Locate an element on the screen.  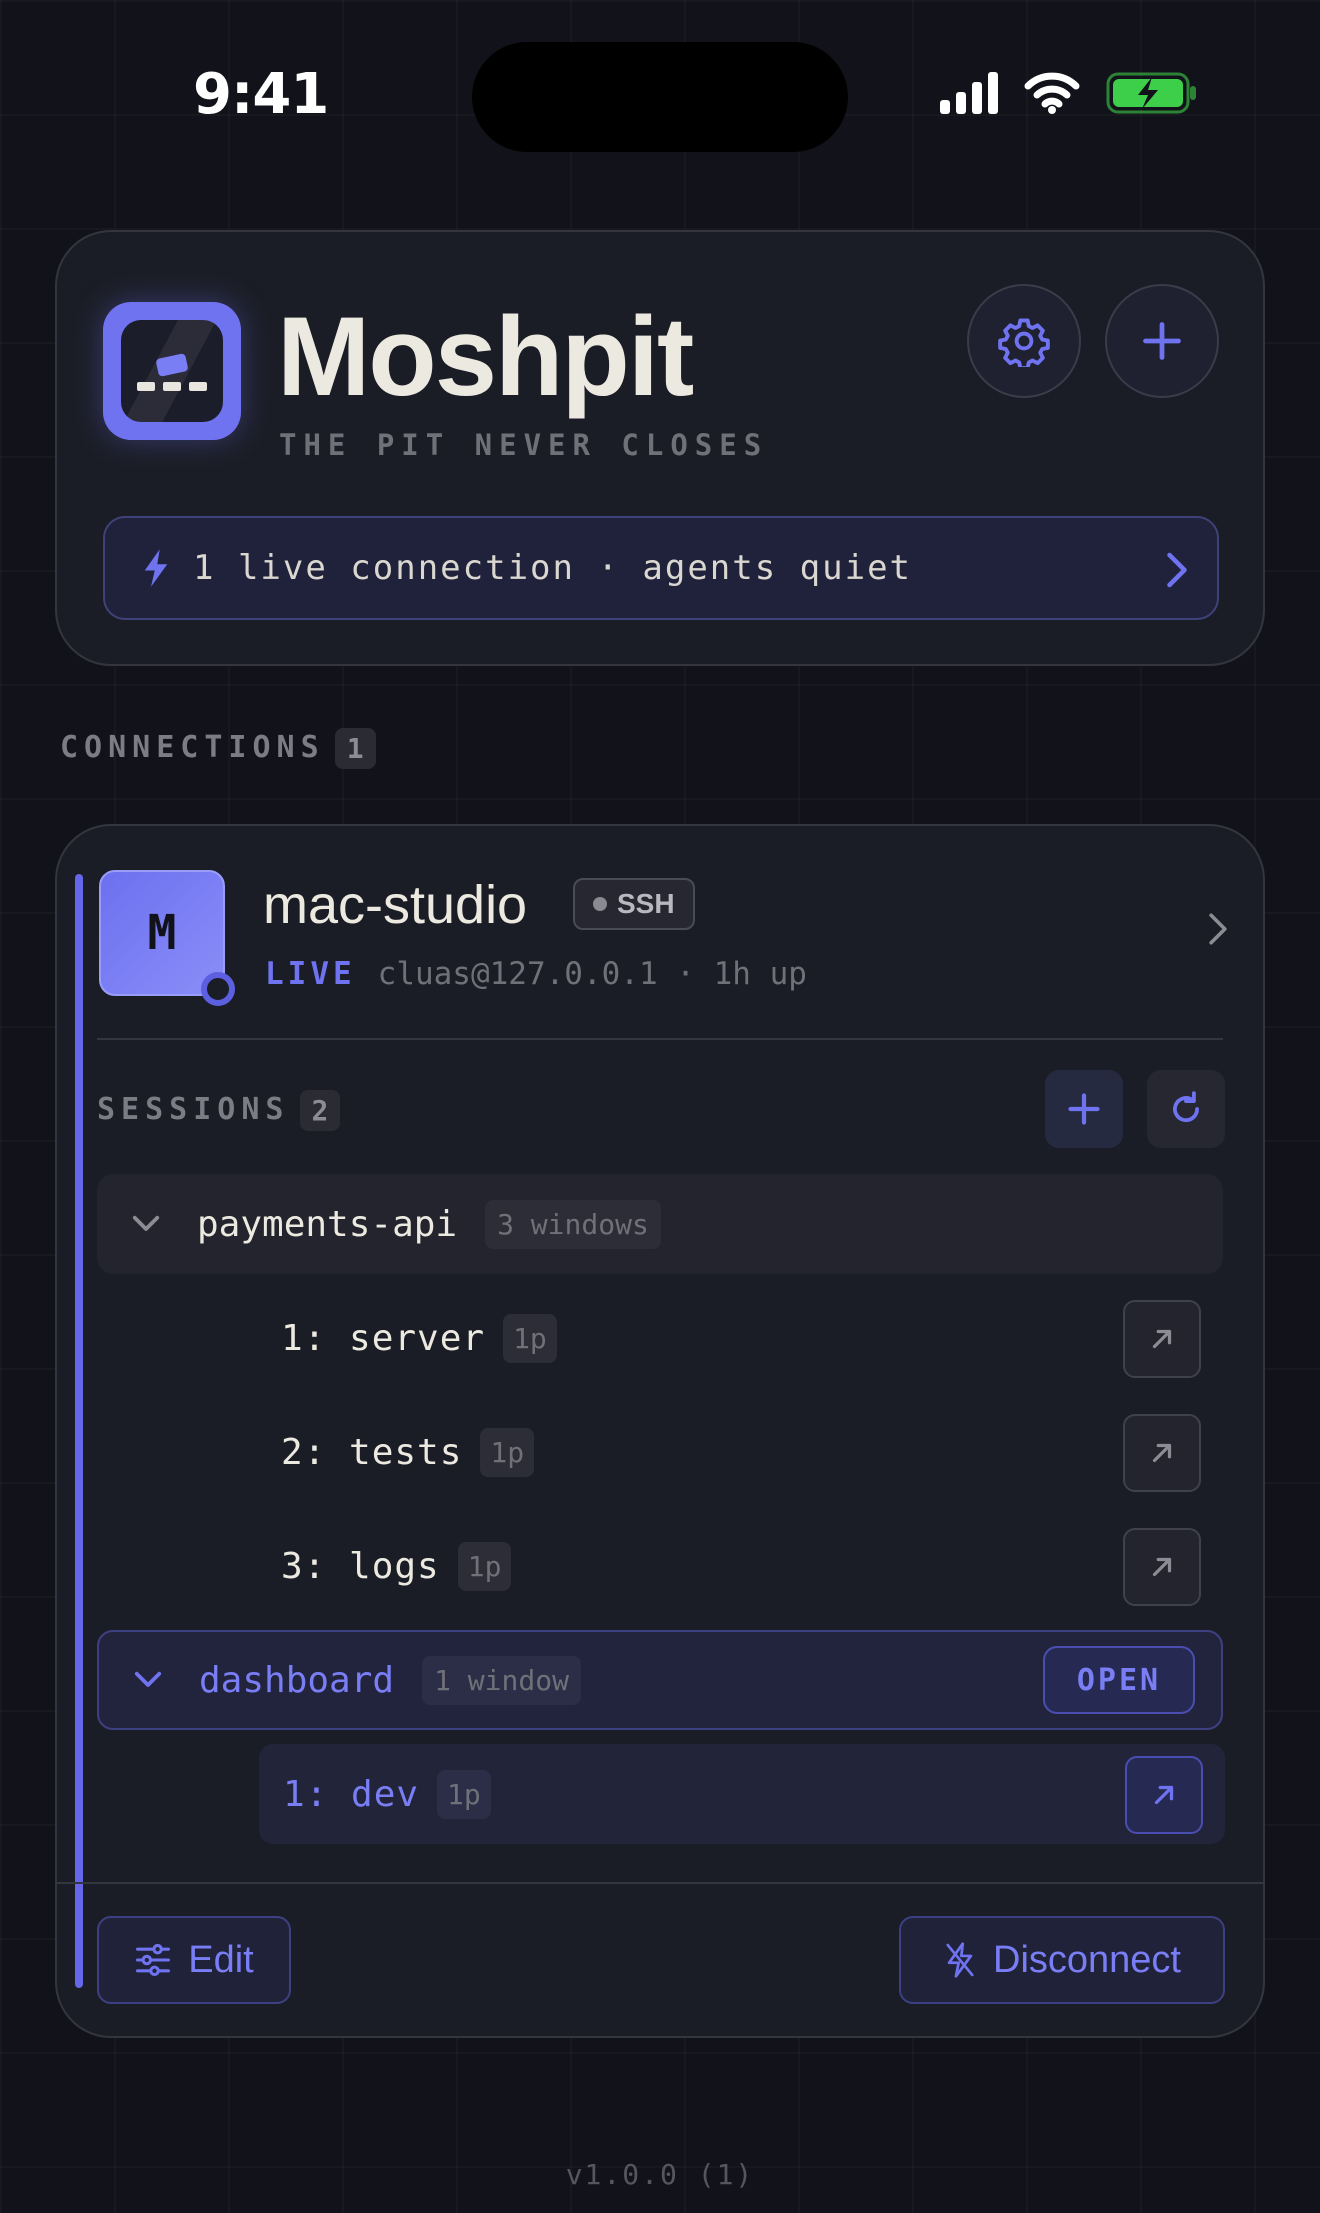
footer-divider is located at coordinates (660, 1883).